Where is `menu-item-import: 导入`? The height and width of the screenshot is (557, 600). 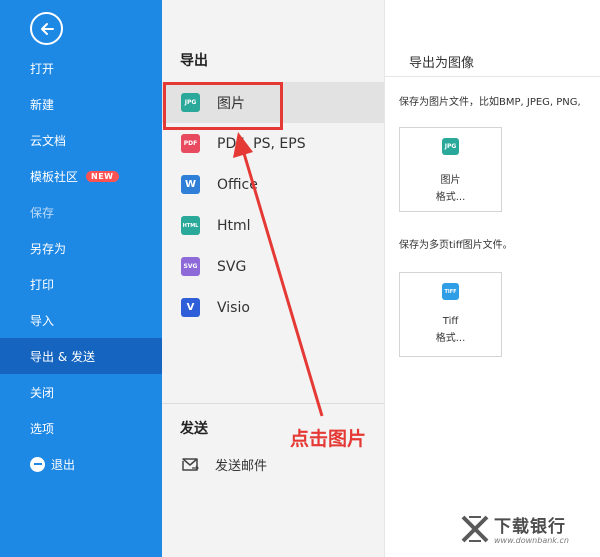 menu-item-import: 导入 is located at coordinates (81, 320).